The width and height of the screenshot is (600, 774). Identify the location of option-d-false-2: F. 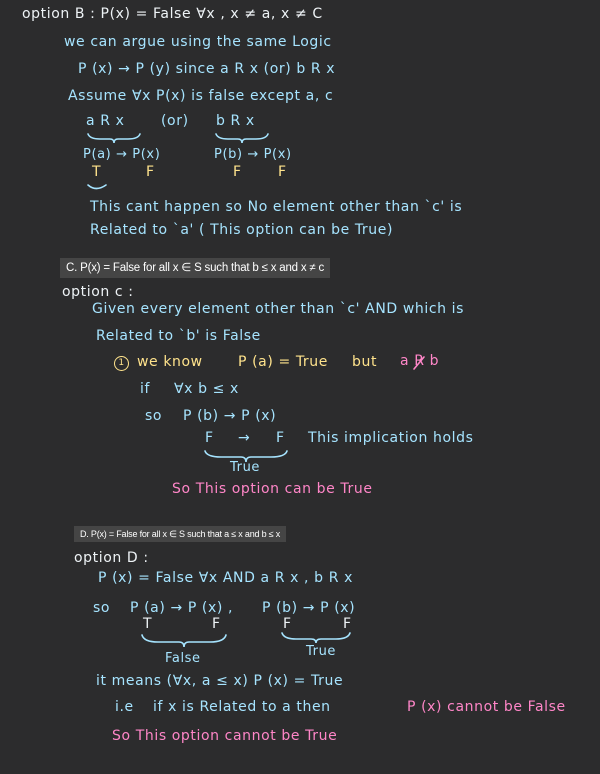
(287, 624).